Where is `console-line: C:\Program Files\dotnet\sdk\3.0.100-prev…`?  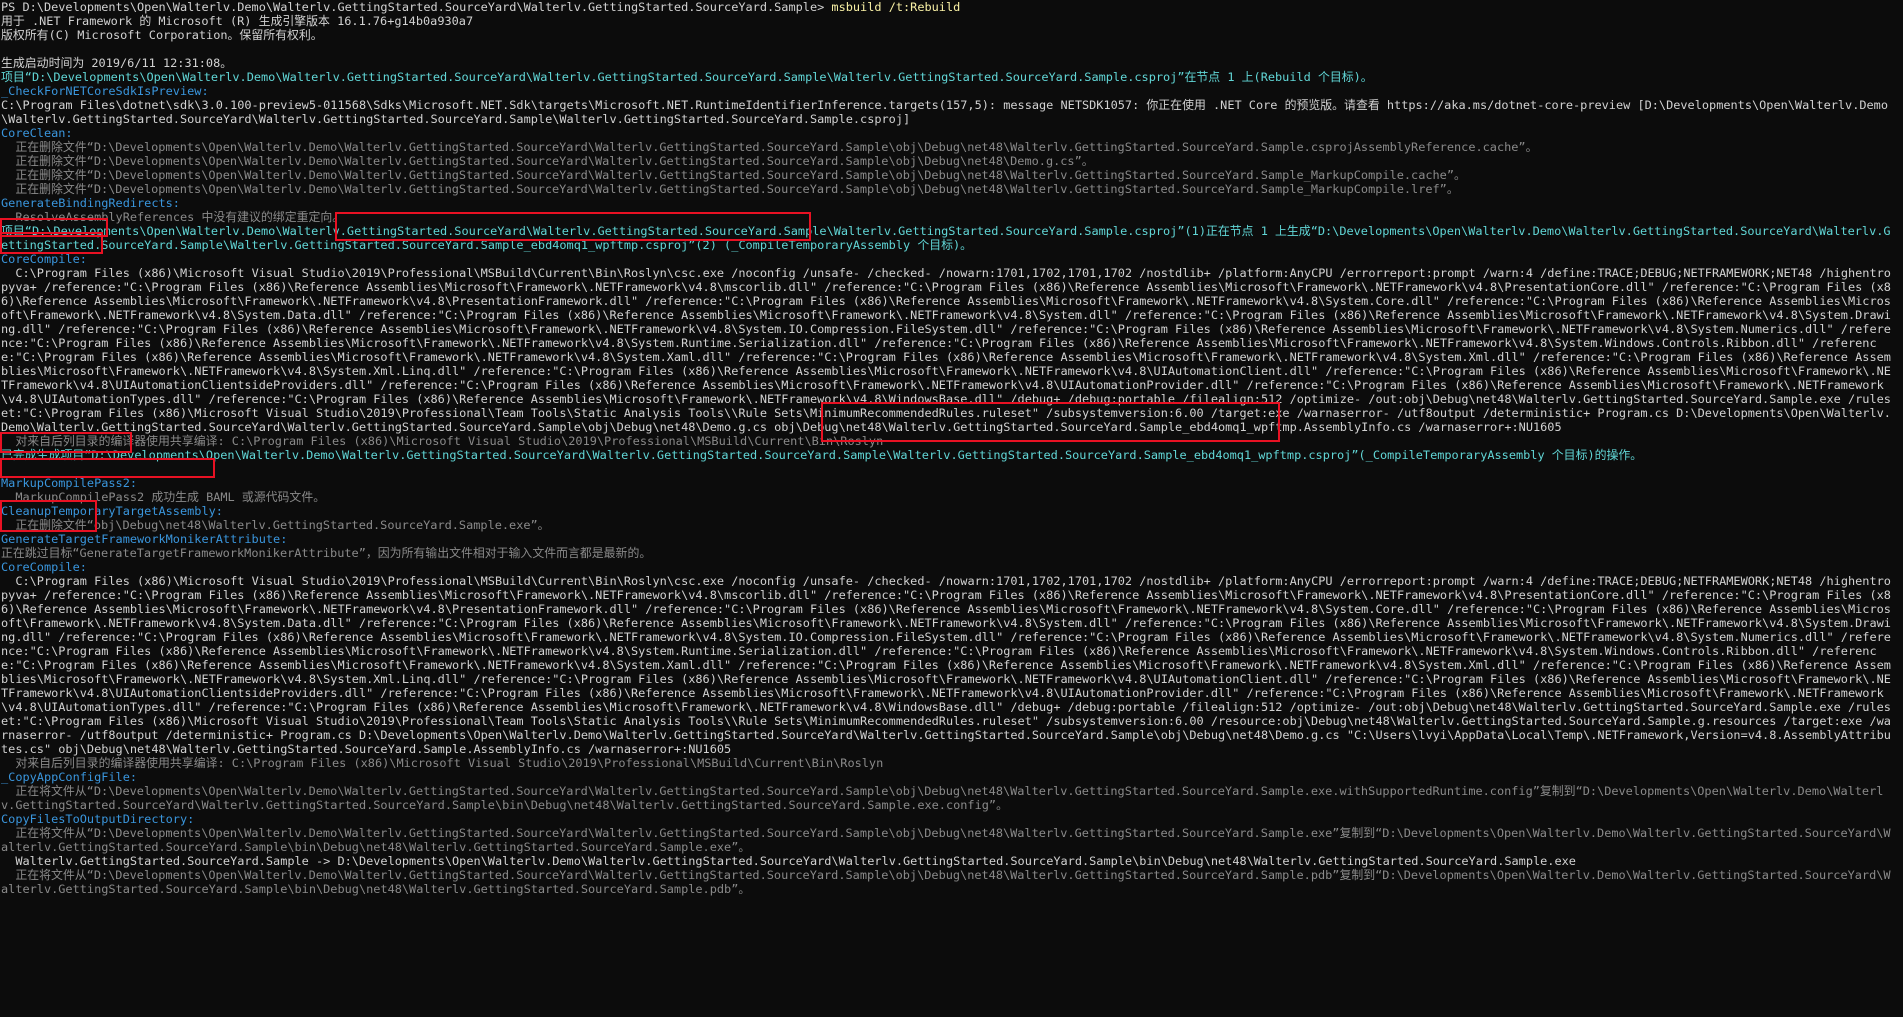
console-line: C:\Program Files\dotnet\sdk\3.0.100-prev… is located at coordinates (945, 112).